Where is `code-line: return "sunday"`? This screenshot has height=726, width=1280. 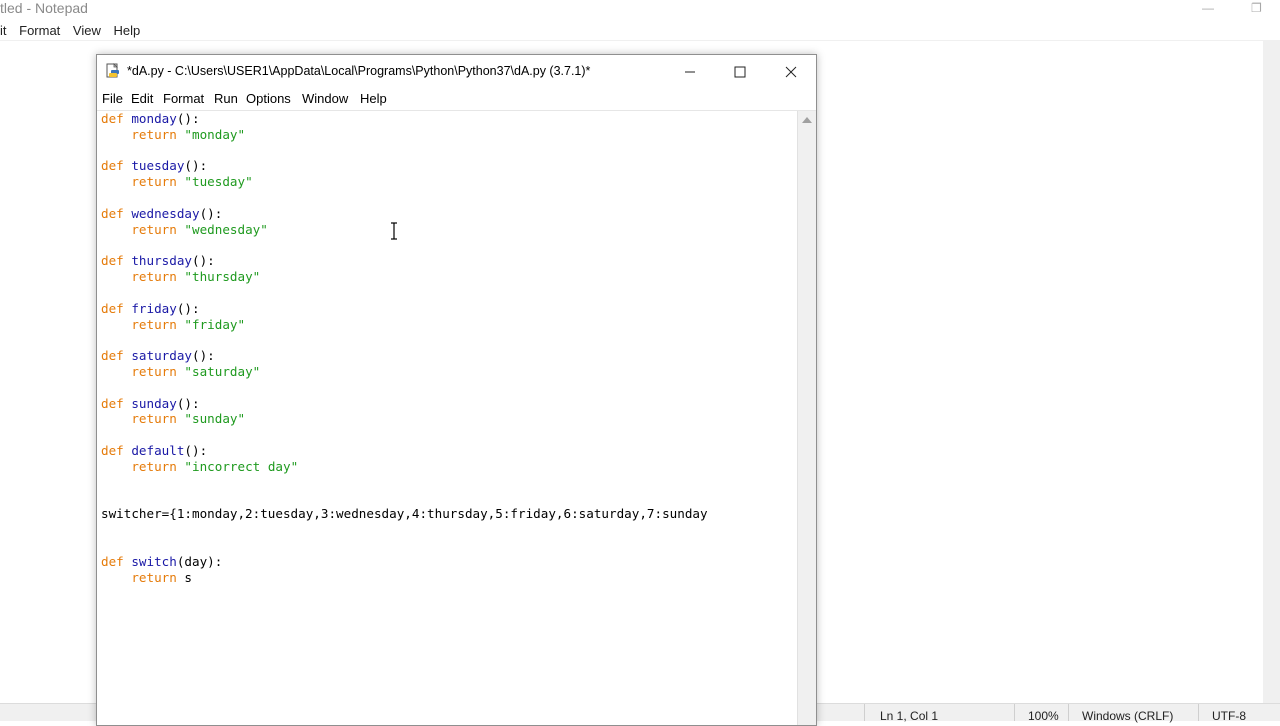
code-line: return "sunday" is located at coordinates (404, 419).